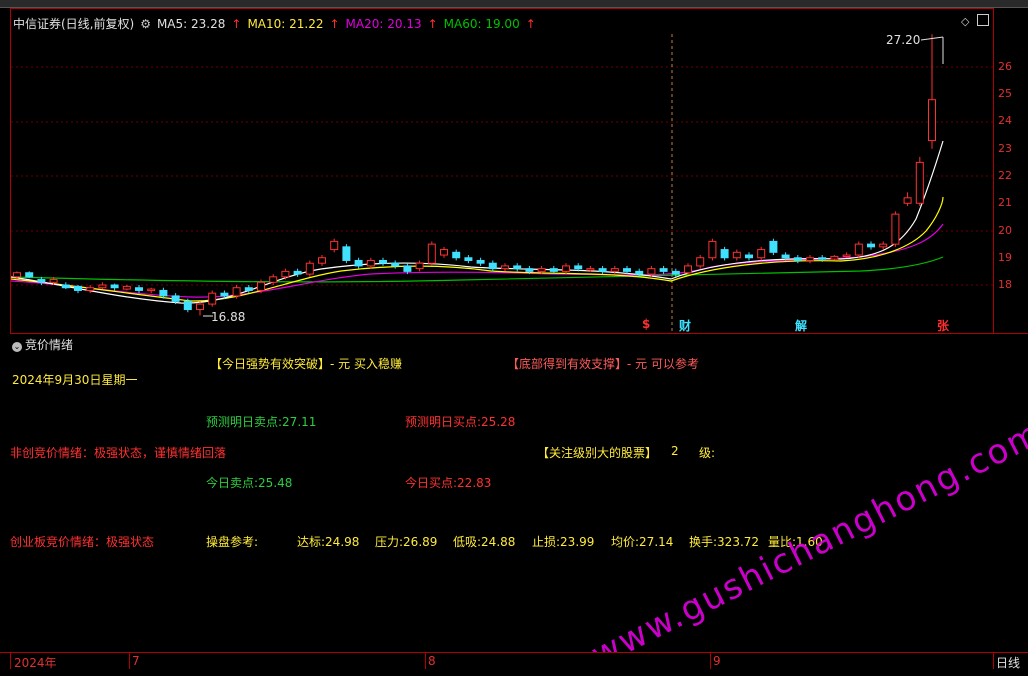  Describe the element at coordinates (460, 422) in the screenshot. I see `pred-buy-text: 预测明日买点:25.28` at that location.